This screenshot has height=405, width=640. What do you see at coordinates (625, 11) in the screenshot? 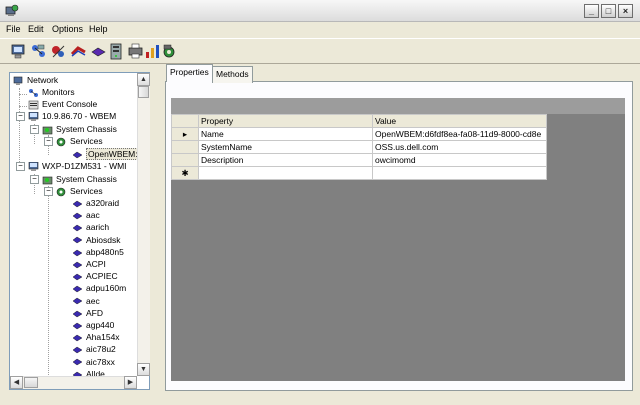
I see `close-button: ×` at bounding box center [625, 11].